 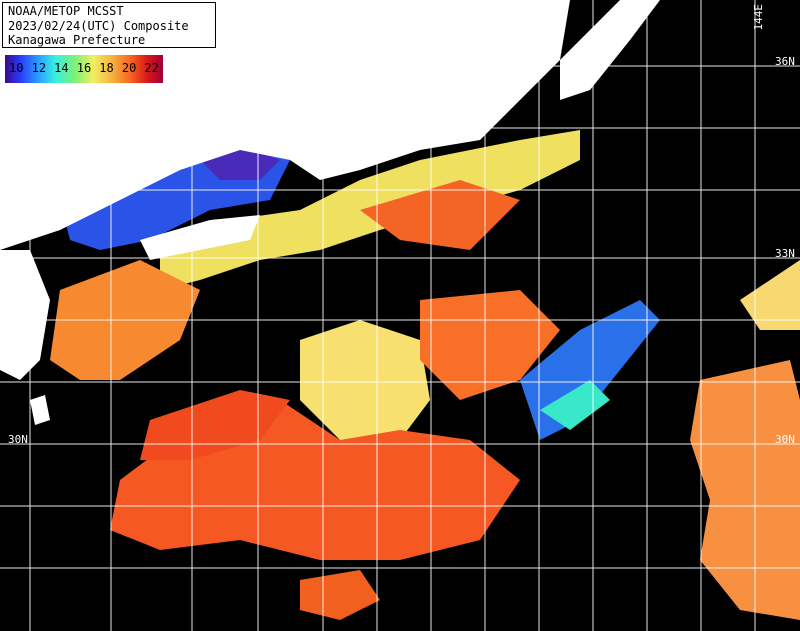 What do you see at coordinates (98, 25) in the screenshot?
I see `title-line-date: 2023/02/24(UTC) Composite` at bounding box center [98, 25].